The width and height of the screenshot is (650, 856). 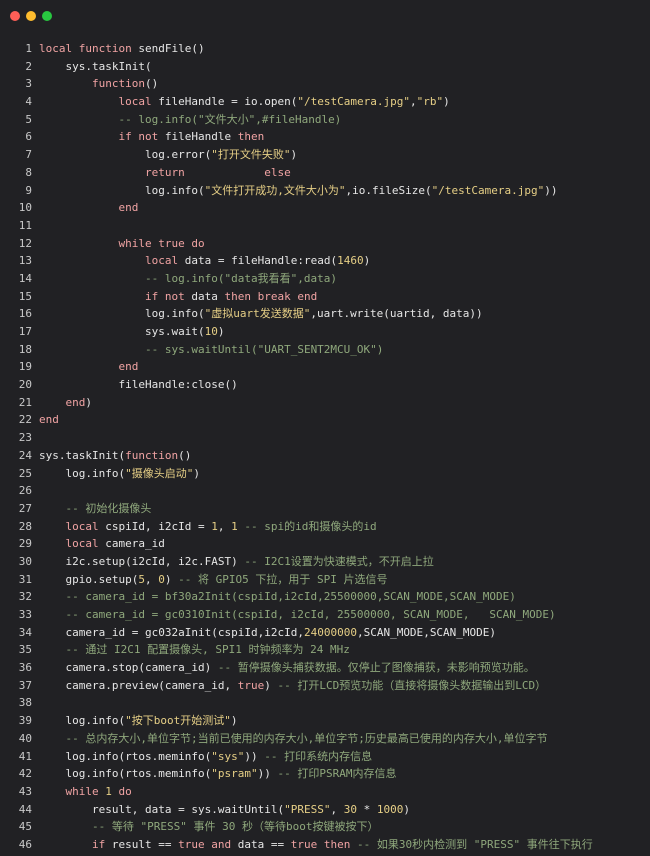 I want to click on line-number: 44, so click(x=25, y=809).